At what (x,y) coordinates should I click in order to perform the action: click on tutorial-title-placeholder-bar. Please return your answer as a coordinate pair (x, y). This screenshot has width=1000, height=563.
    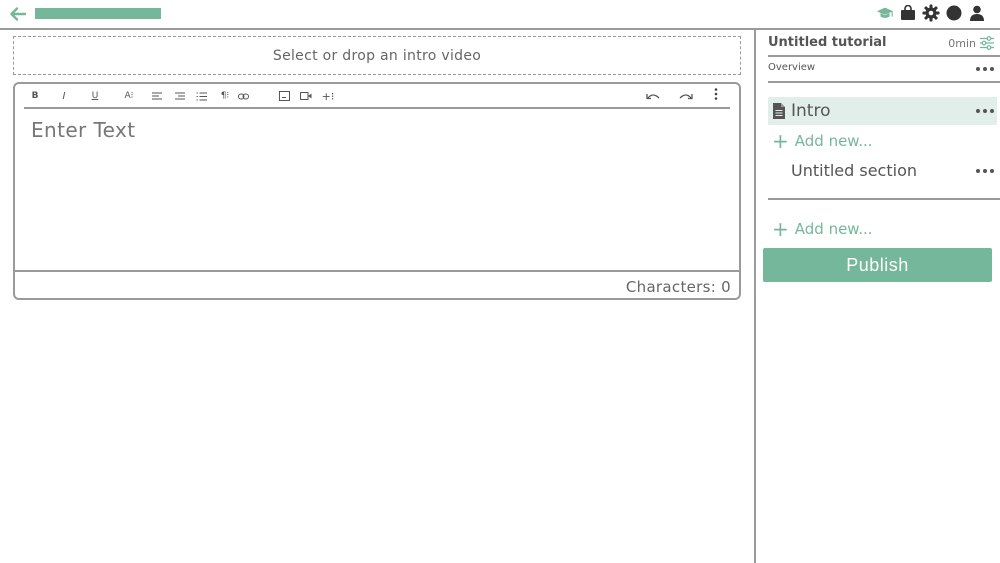
    Looking at the image, I should click on (98, 13).